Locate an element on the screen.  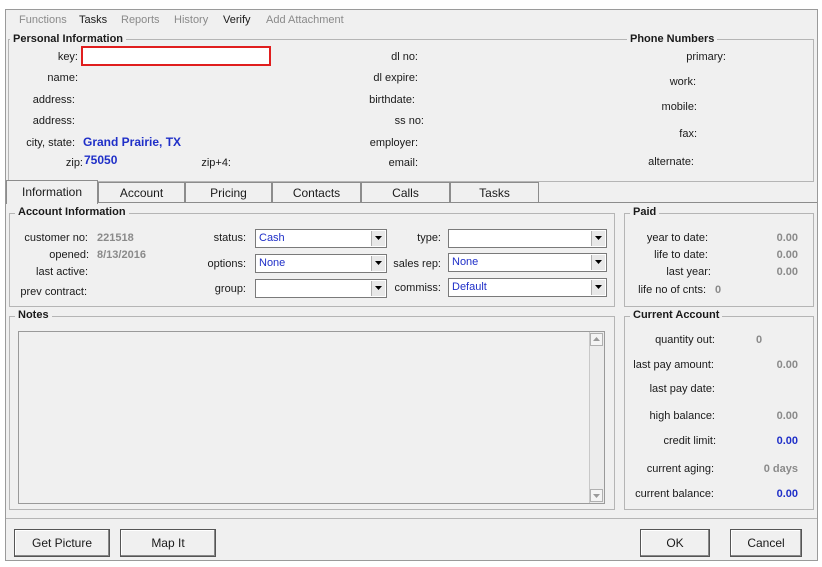
last-active-label: last active: is located at coordinates (62, 272).